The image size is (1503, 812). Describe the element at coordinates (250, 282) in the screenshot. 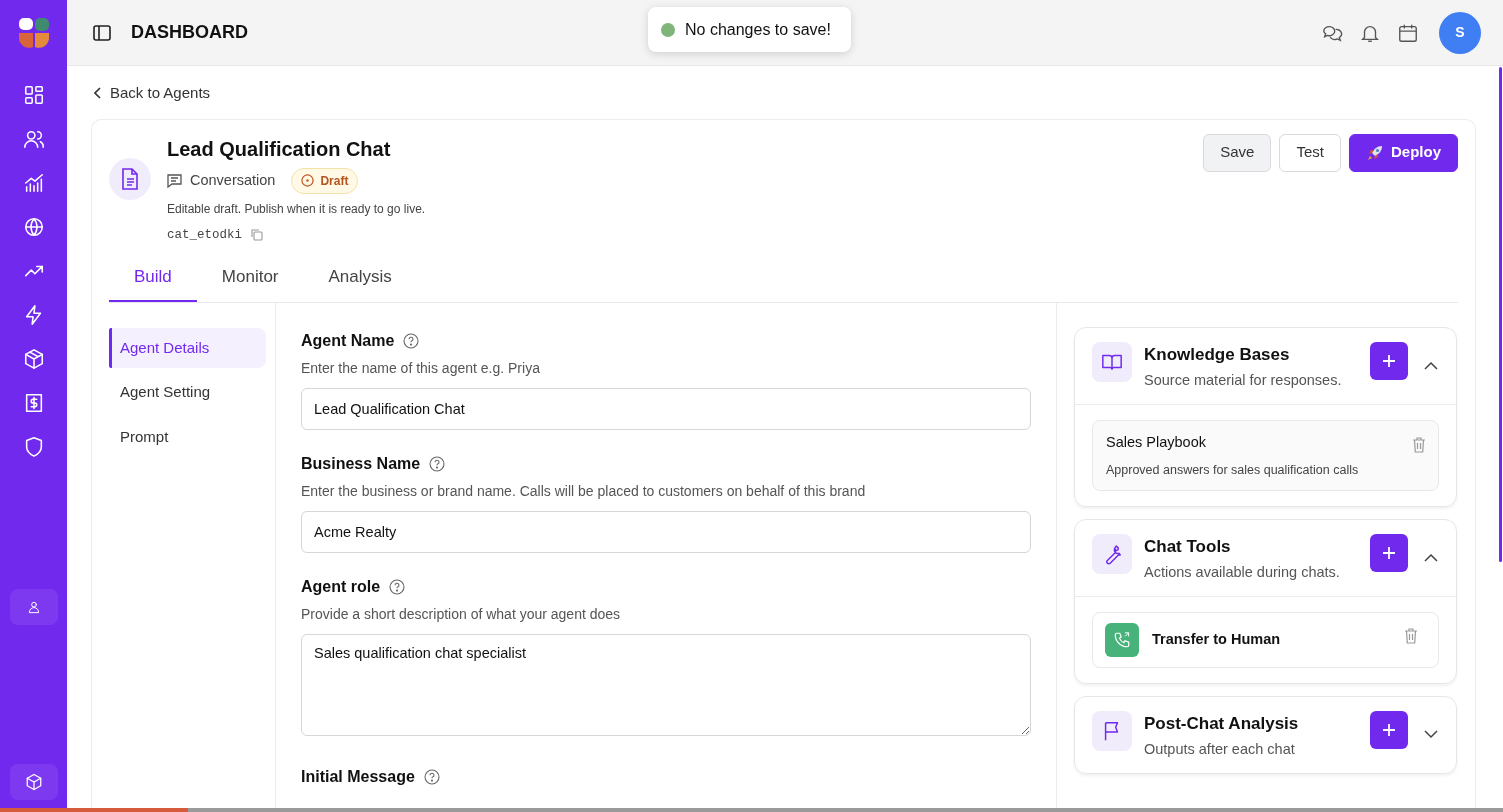

I see `tab: Monitor` at that location.